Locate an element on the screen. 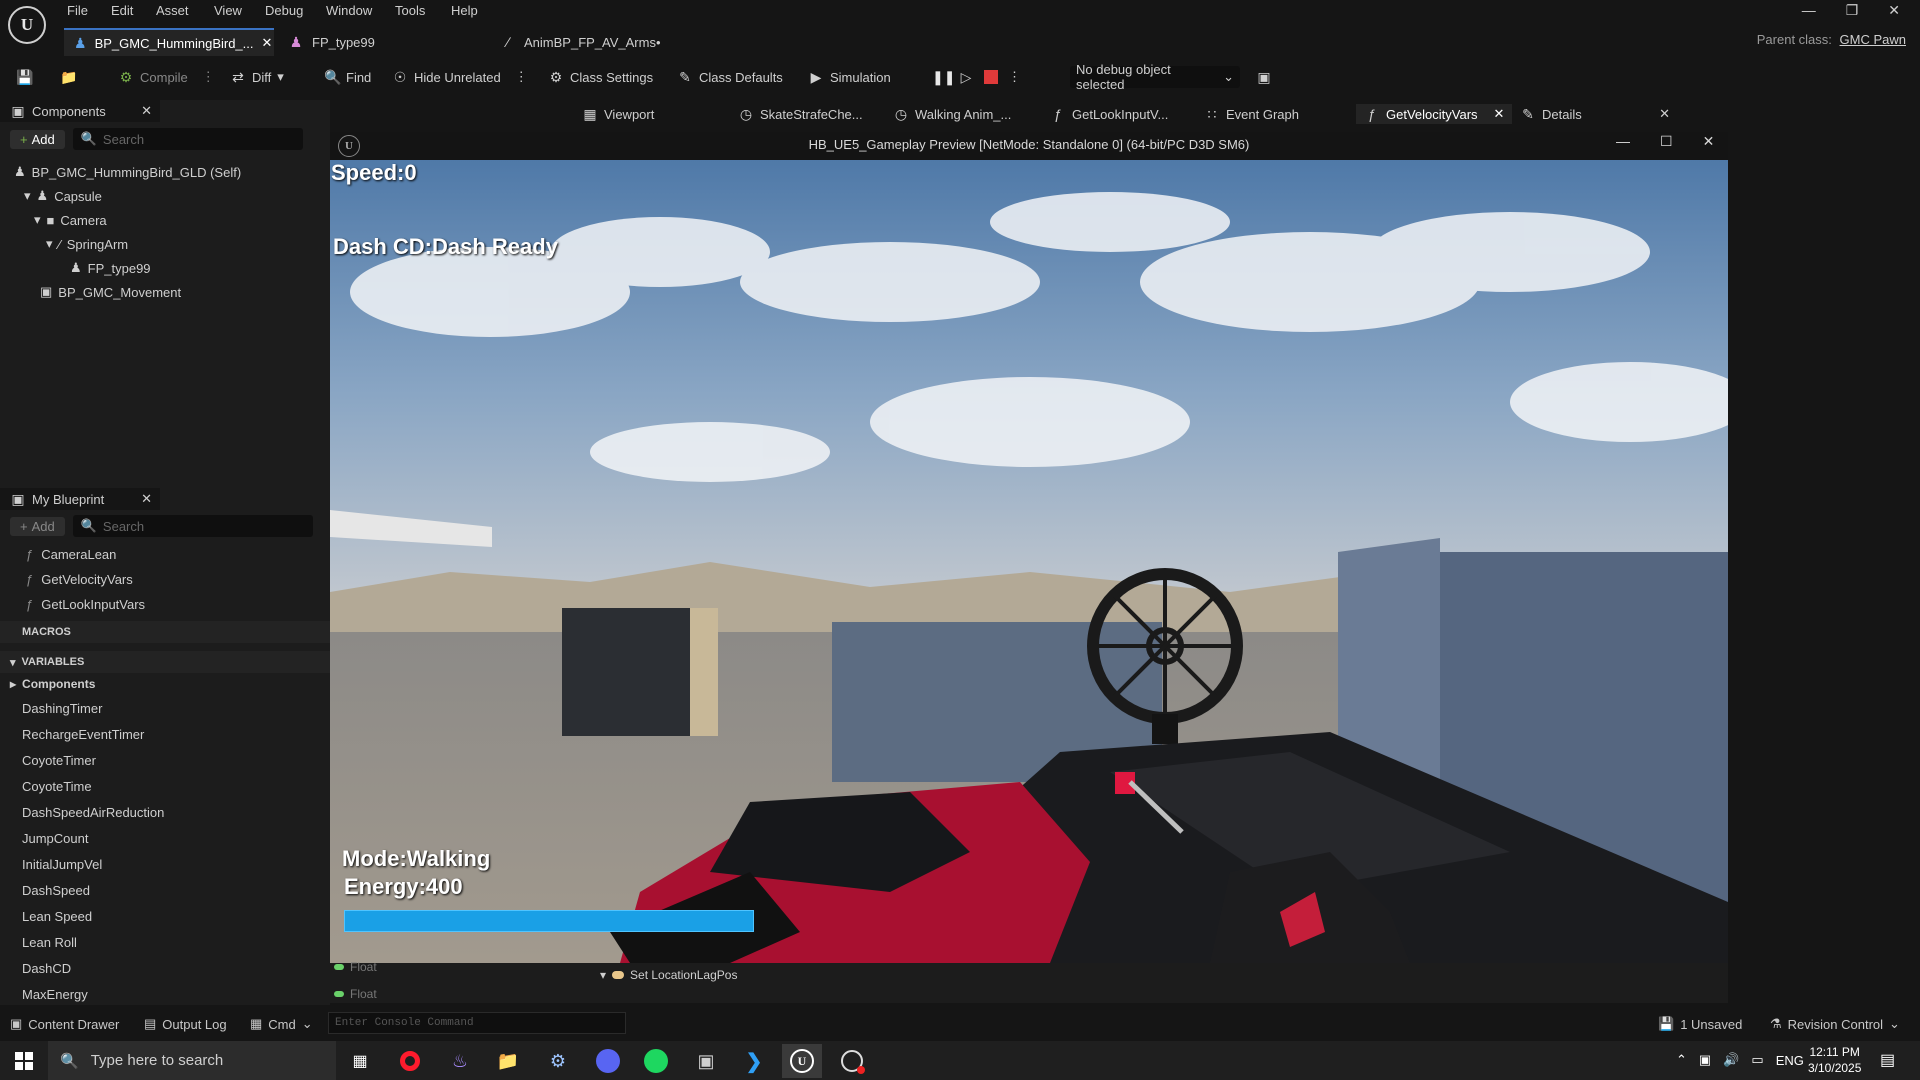 This screenshot has width=1920, height=1080. menu-debug: Debug is located at coordinates (284, 10).